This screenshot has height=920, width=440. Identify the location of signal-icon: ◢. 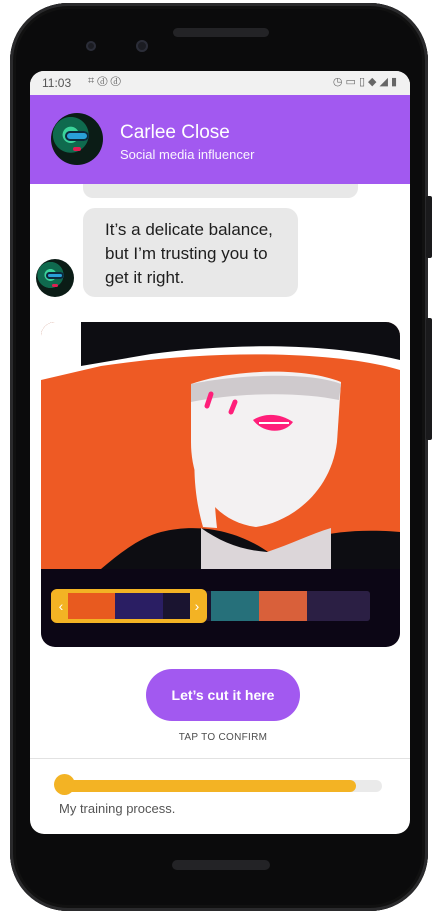
(385, 82).